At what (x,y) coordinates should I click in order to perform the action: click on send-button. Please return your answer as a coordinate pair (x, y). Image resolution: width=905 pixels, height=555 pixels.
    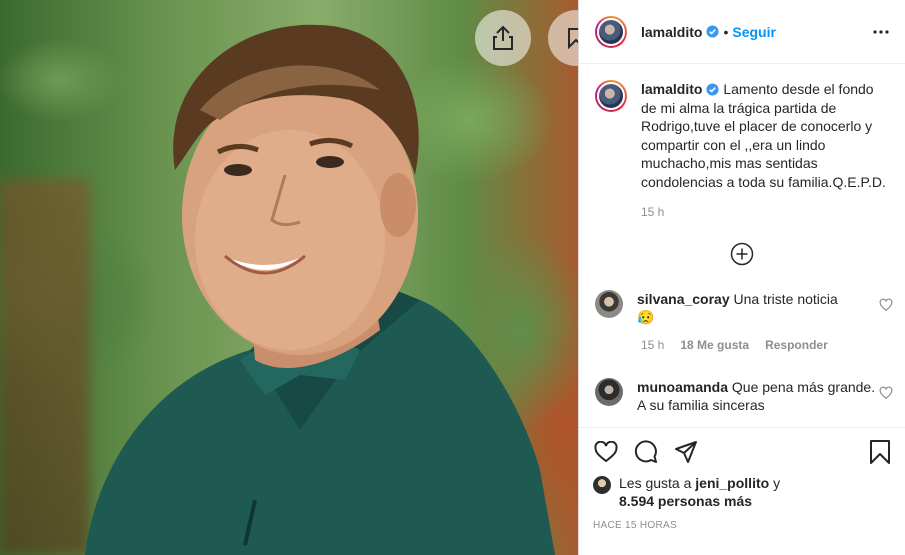
    Looking at the image, I should click on (686, 452).